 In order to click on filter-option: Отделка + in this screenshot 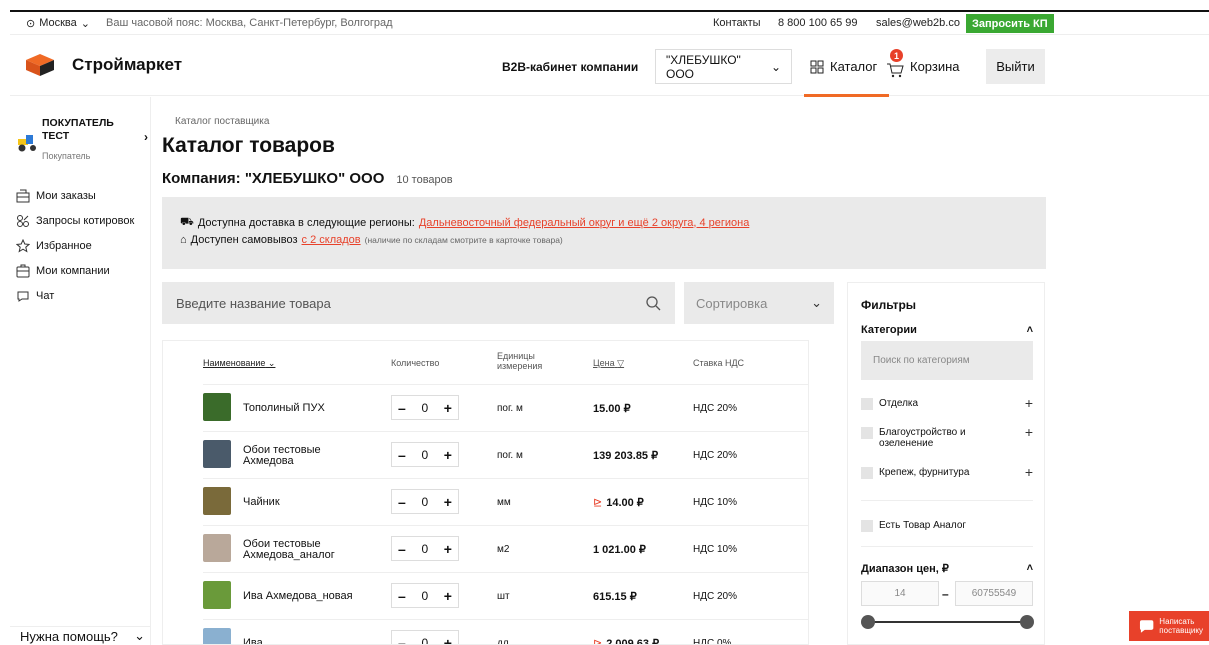, I will do `click(947, 403)`.